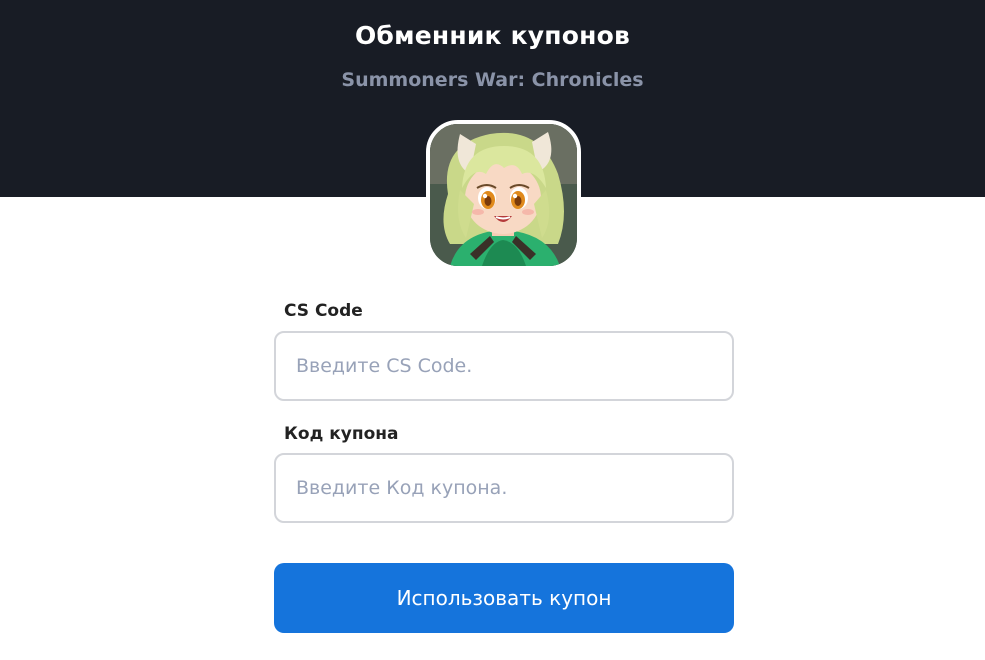  I want to click on game-icon, so click(503, 195).